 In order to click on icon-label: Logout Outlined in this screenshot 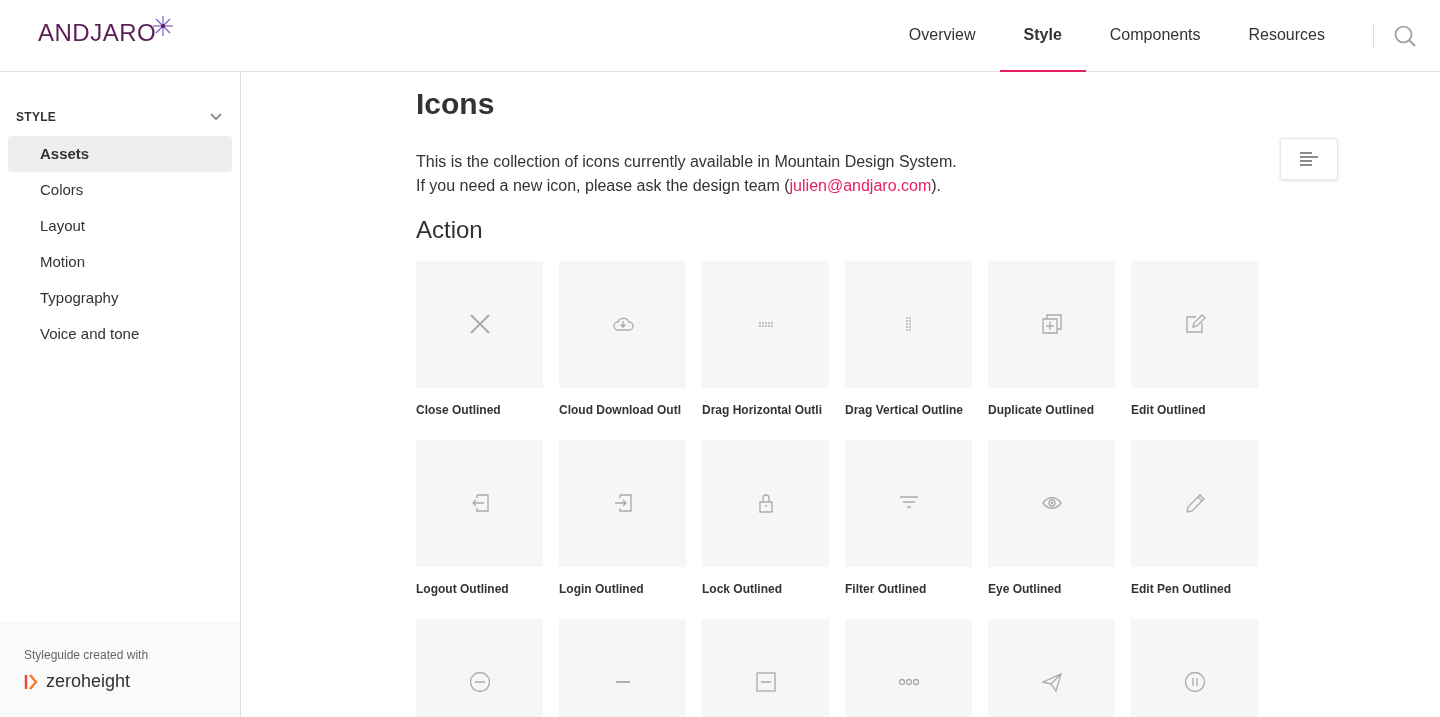, I will do `click(463, 589)`.